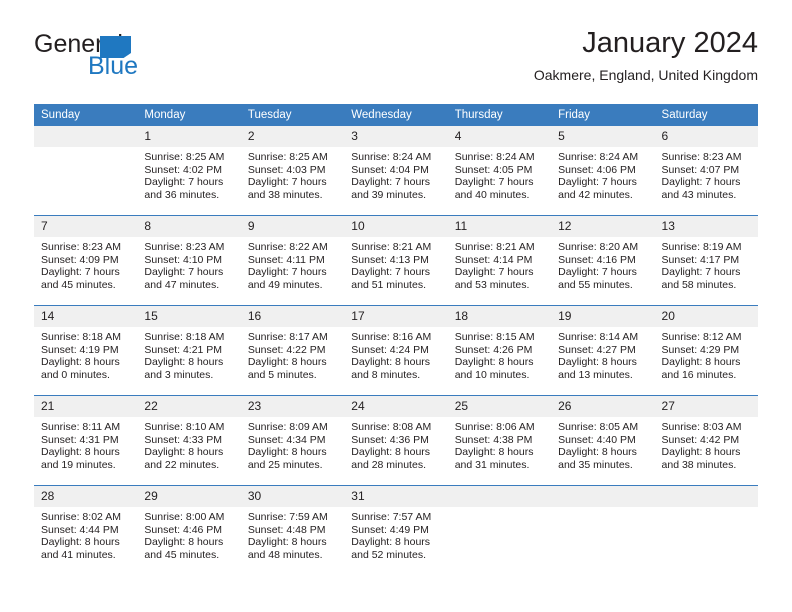 This screenshot has width=792, height=612. Describe the element at coordinates (499, 136) in the screenshot. I see `day-number: 4` at that location.